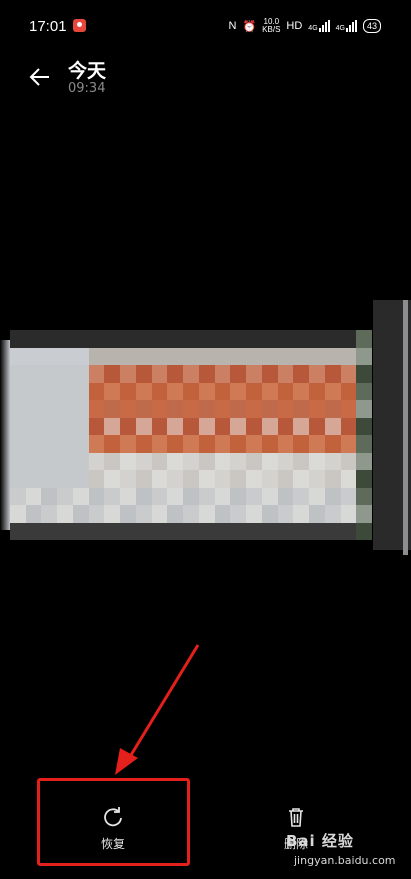  Describe the element at coordinates (346, 26) in the screenshot. I see `signal-icon-2: 4G` at that location.